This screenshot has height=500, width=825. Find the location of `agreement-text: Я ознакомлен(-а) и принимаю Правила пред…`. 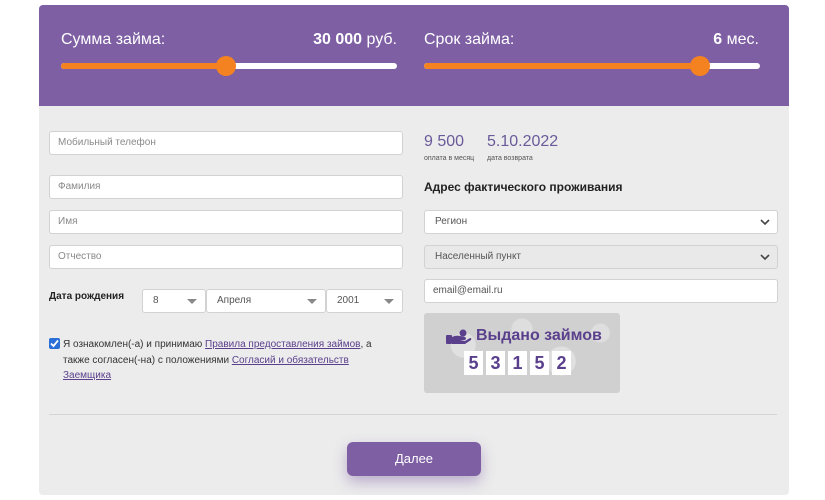

agreement-text: Я ознакомлен(-а) и принимаю Правила пред… is located at coordinates (217, 360).